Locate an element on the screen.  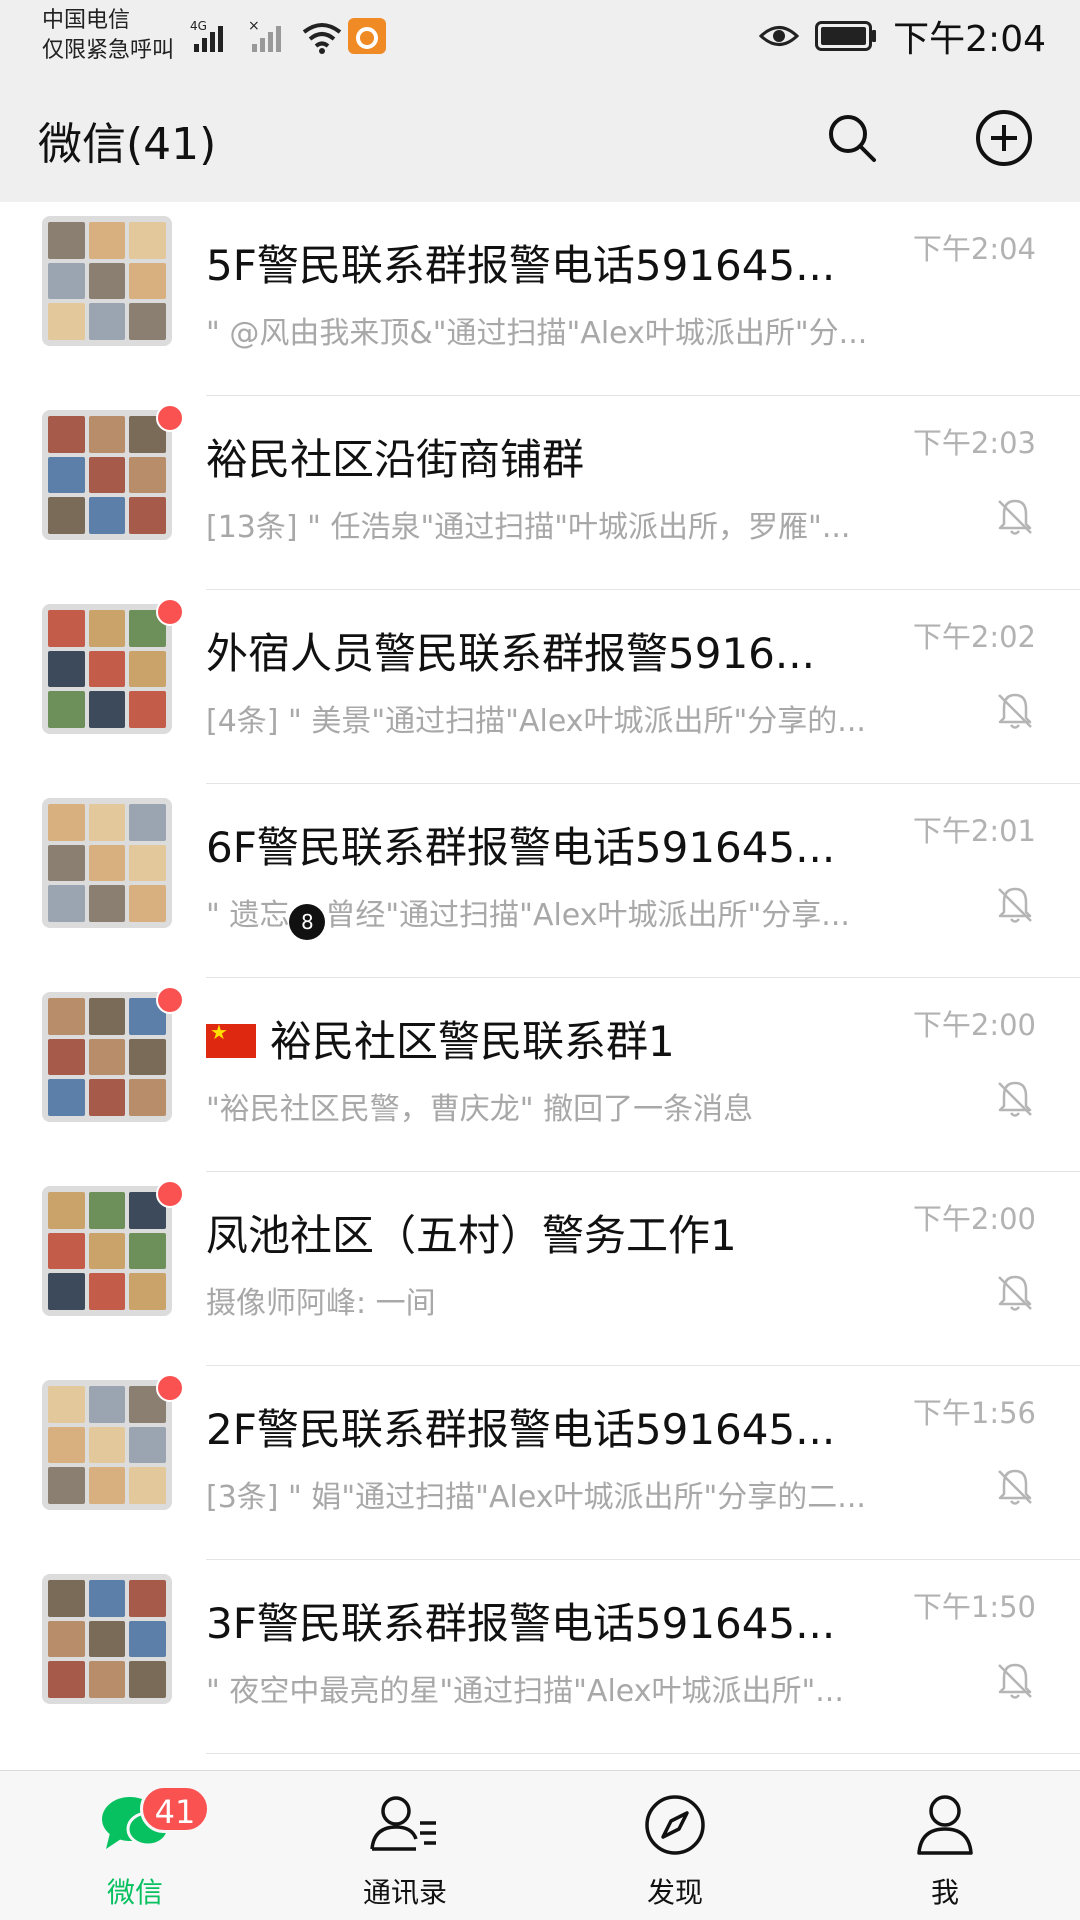
chat-row: 凤池社区（五村）警务工作1 下午2:00 摄像师阿峰: 一间 is located at coordinates (540, 1269).